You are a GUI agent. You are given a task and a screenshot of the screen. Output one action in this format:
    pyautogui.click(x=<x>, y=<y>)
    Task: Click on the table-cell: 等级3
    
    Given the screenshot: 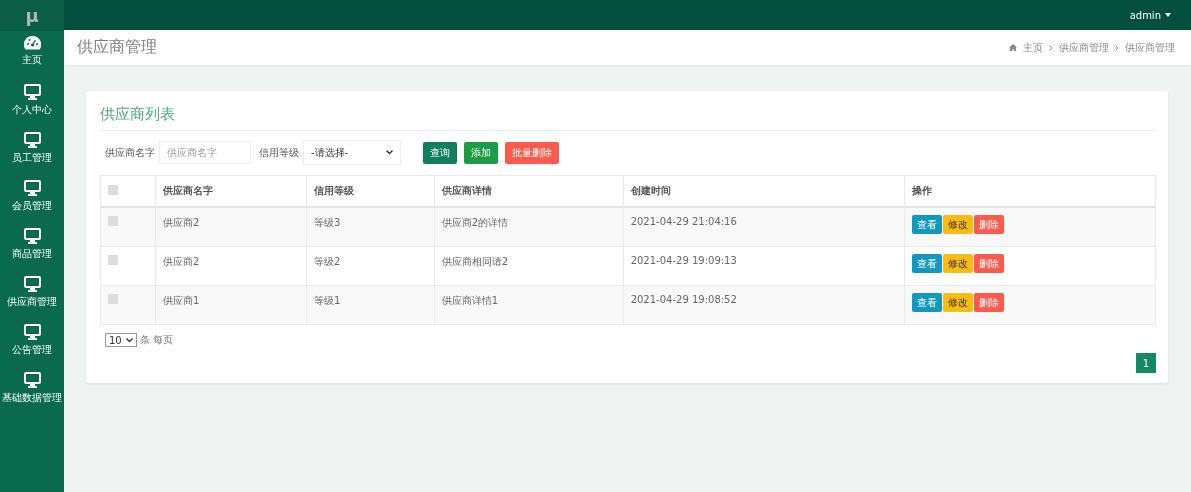 What is the action you would take?
    pyautogui.click(x=370, y=227)
    